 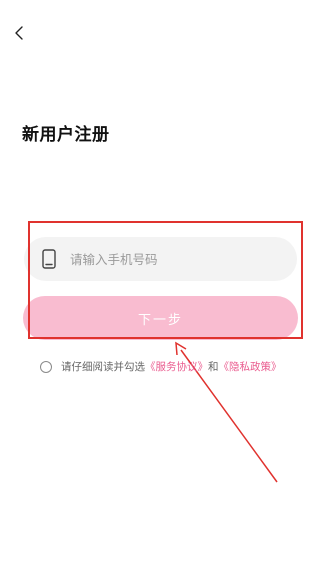 What do you see at coordinates (103, 367) in the screenshot?
I see `agreement-text: 请仔细阅读并勾选` at bounding box center [103, 367].